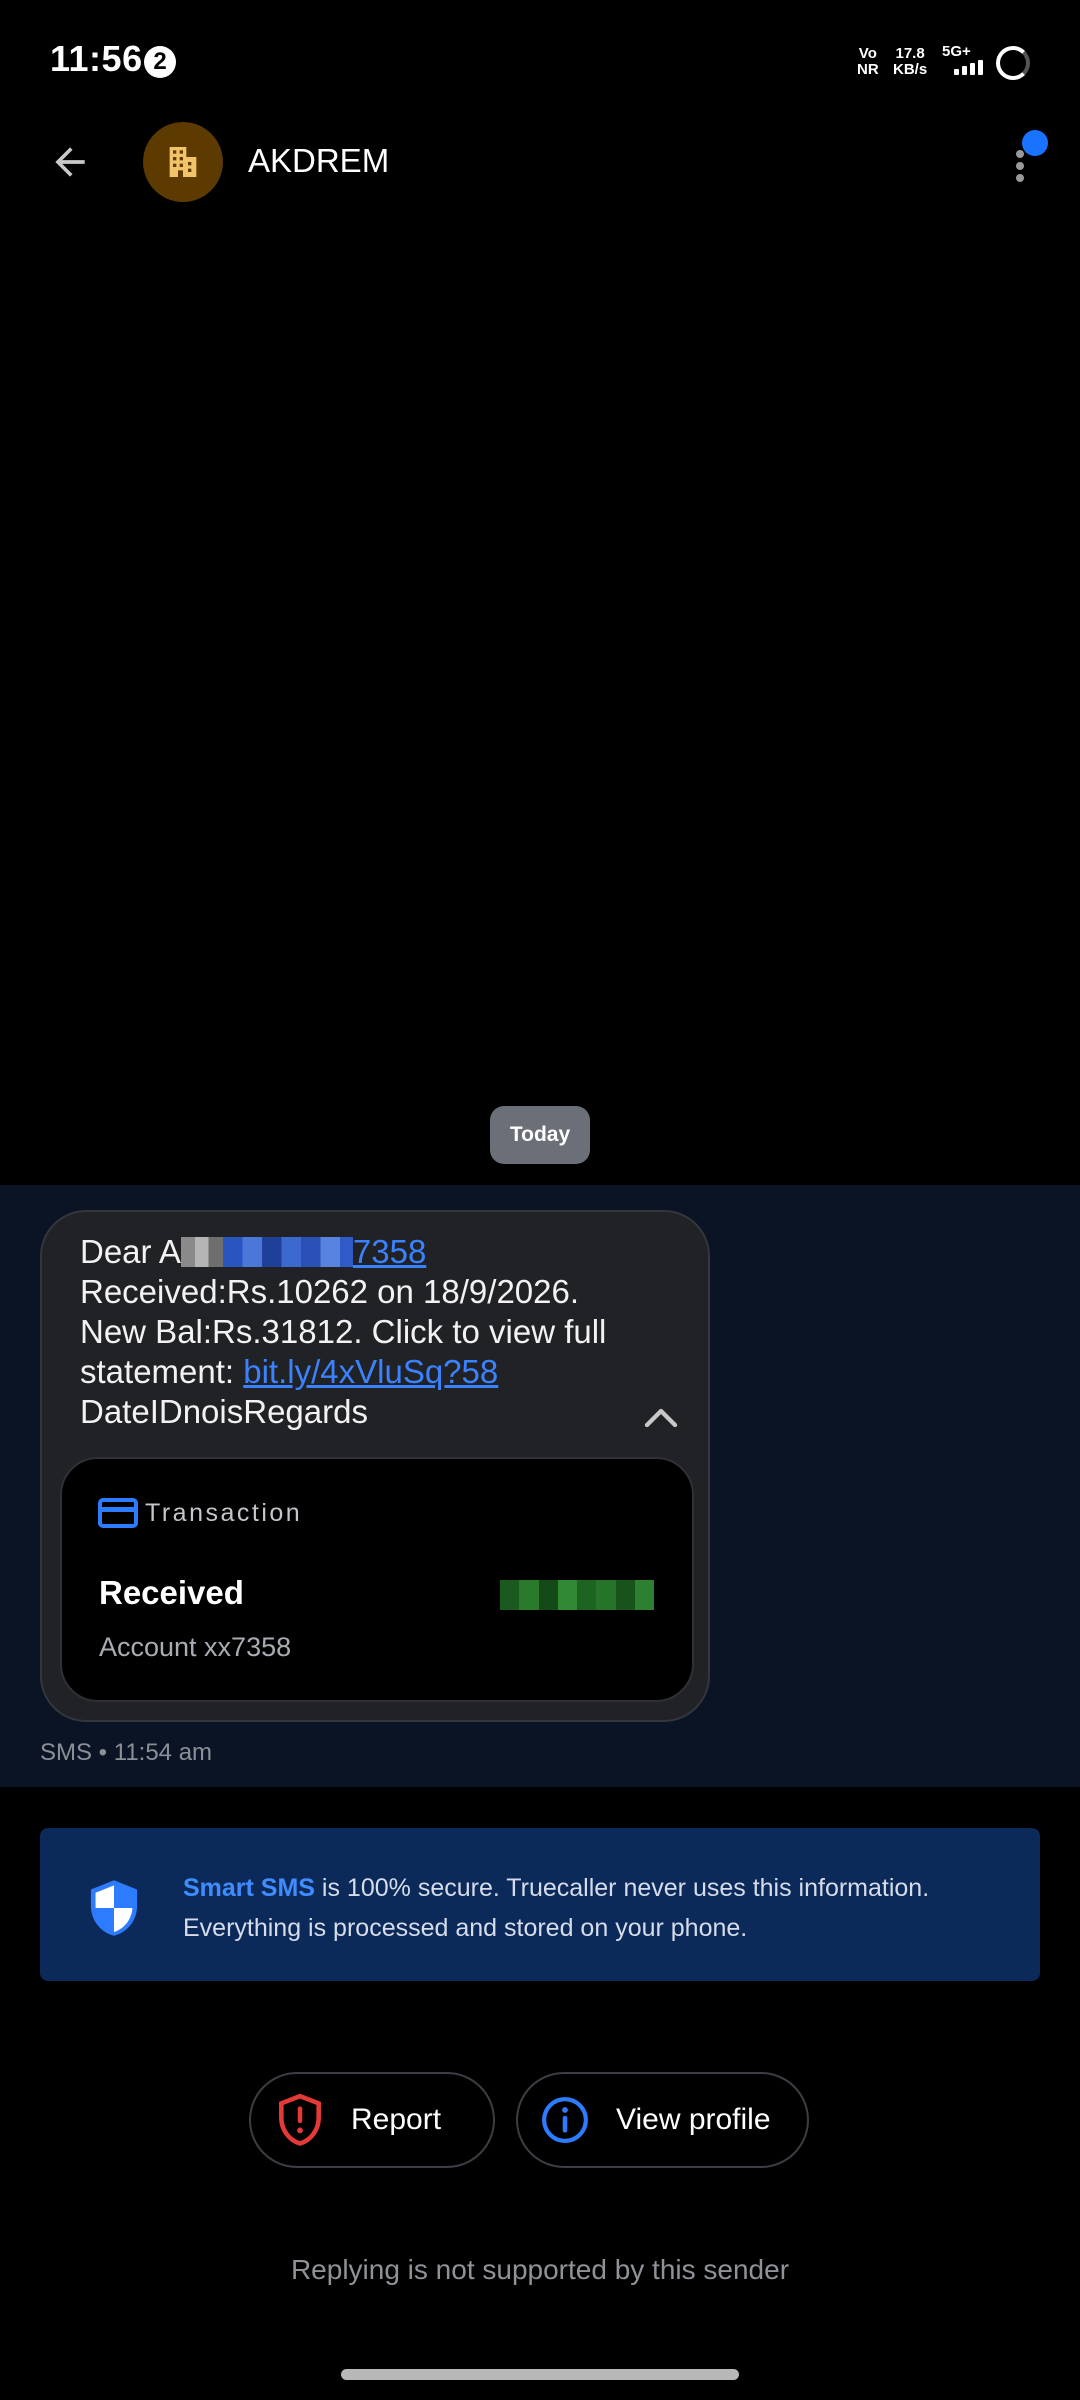 The image size is (1080, 2400). I want to click on message-timestamp: SMS • 11:54 am, so click(126, 1752).